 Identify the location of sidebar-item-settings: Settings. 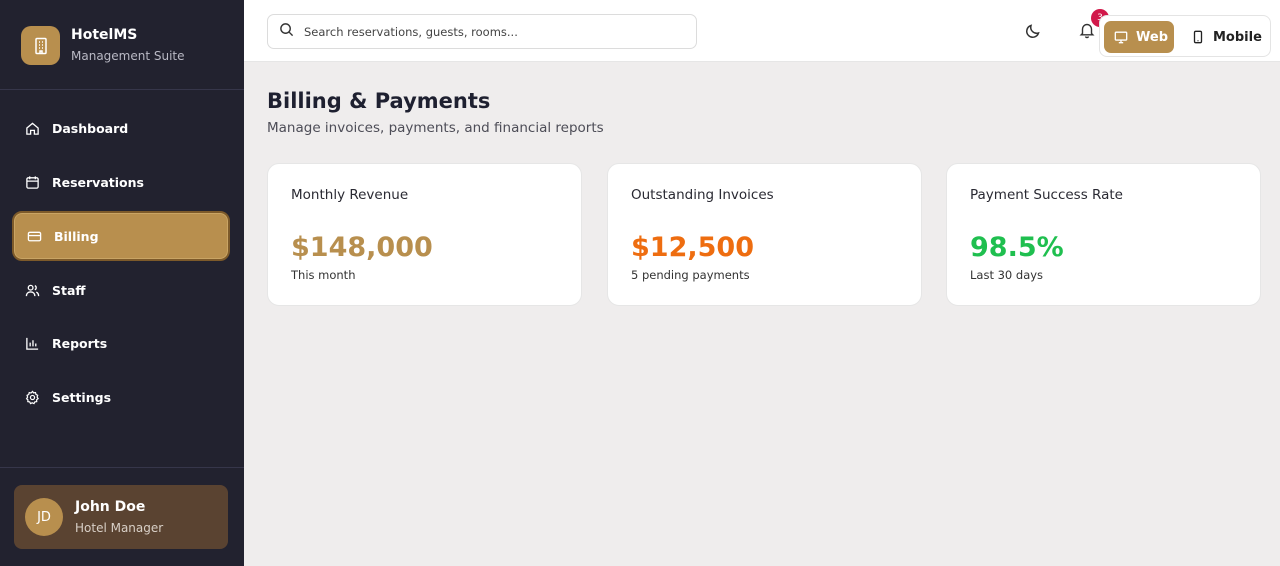
(121, 397).